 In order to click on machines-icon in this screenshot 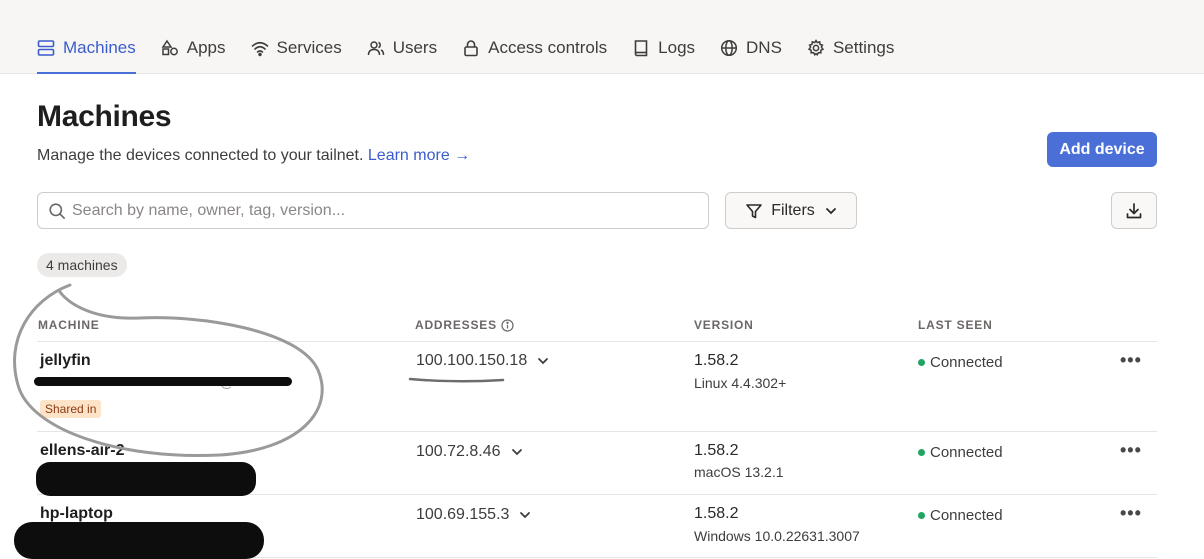, I will do `click(46, 48)`.